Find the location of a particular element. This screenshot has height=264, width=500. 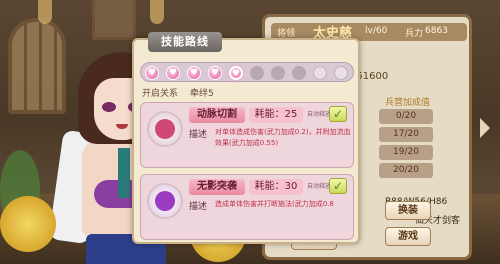

skill-description: 造成单体伤害并打断施法(武力加成0.8 is located at coordinates (283, 204).